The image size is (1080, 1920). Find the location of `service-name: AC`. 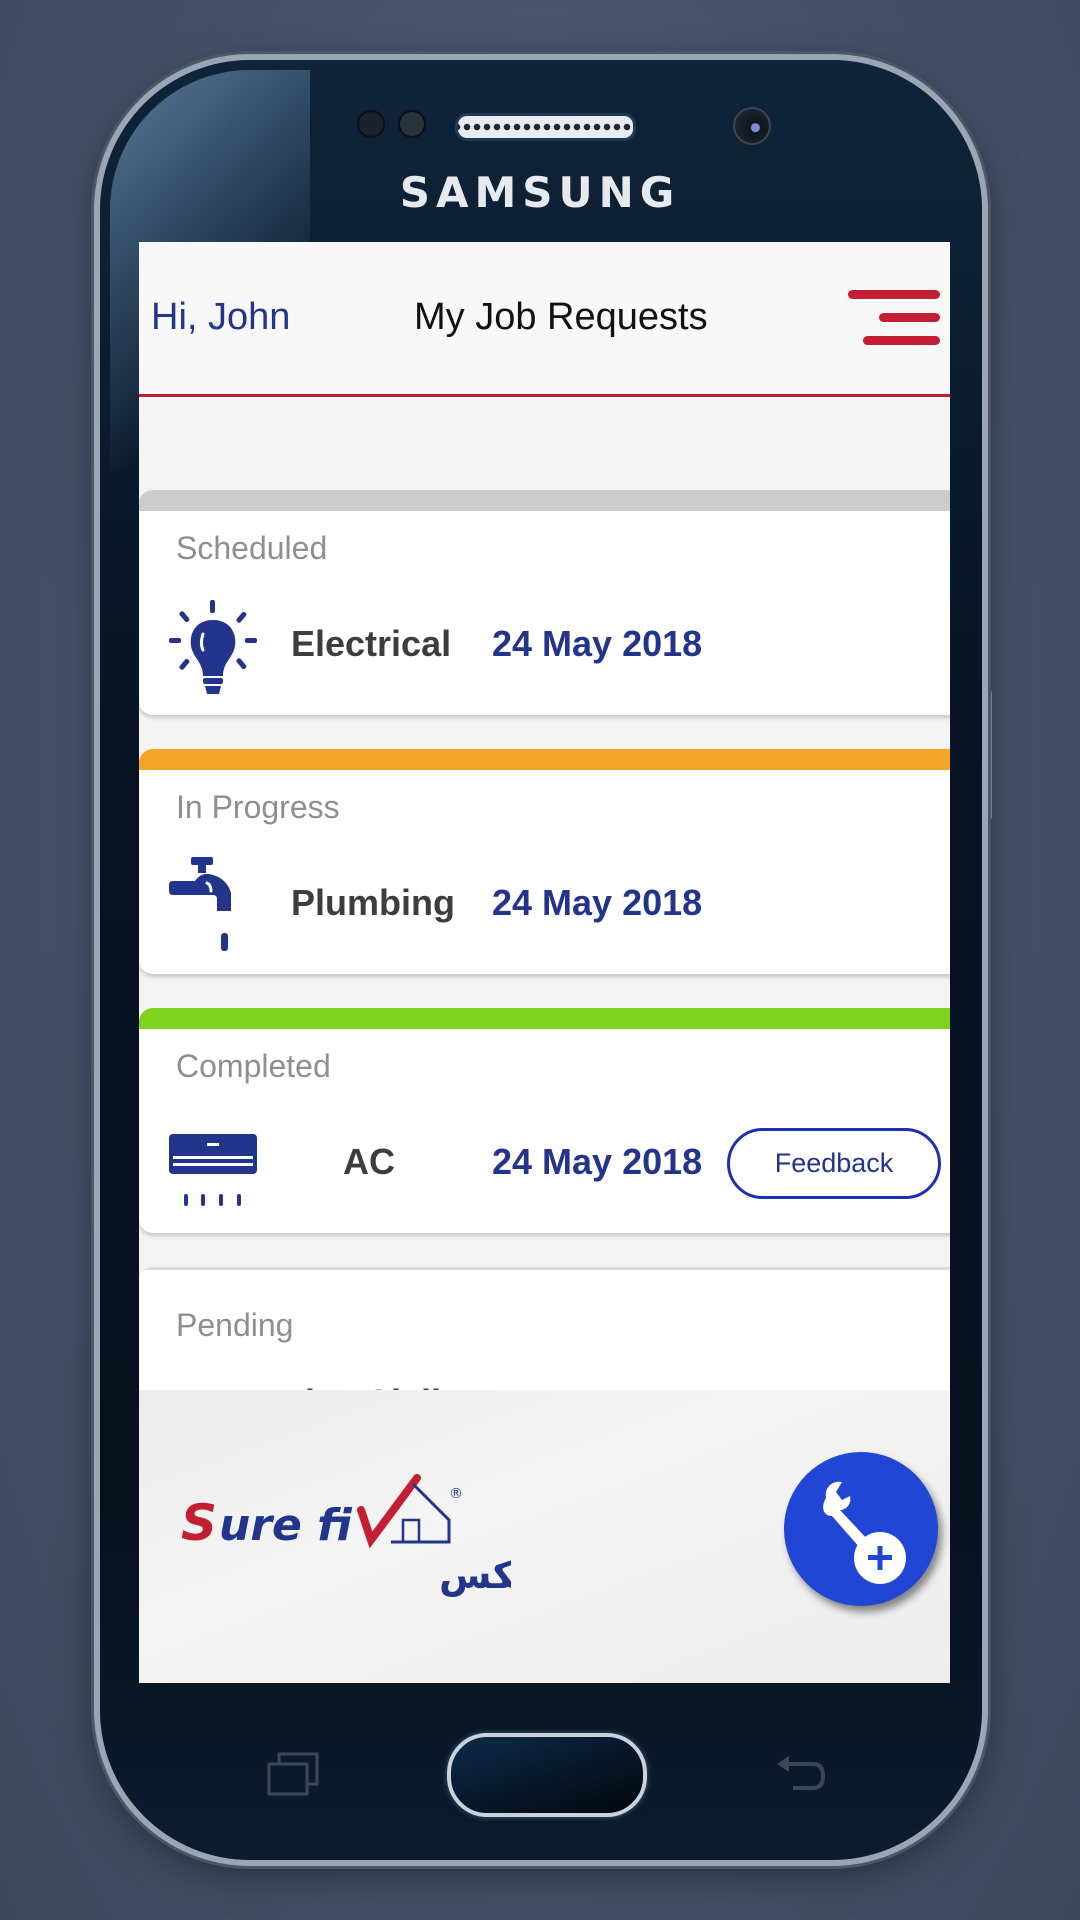

service-name: AC is located at coordinates (369, 1161).